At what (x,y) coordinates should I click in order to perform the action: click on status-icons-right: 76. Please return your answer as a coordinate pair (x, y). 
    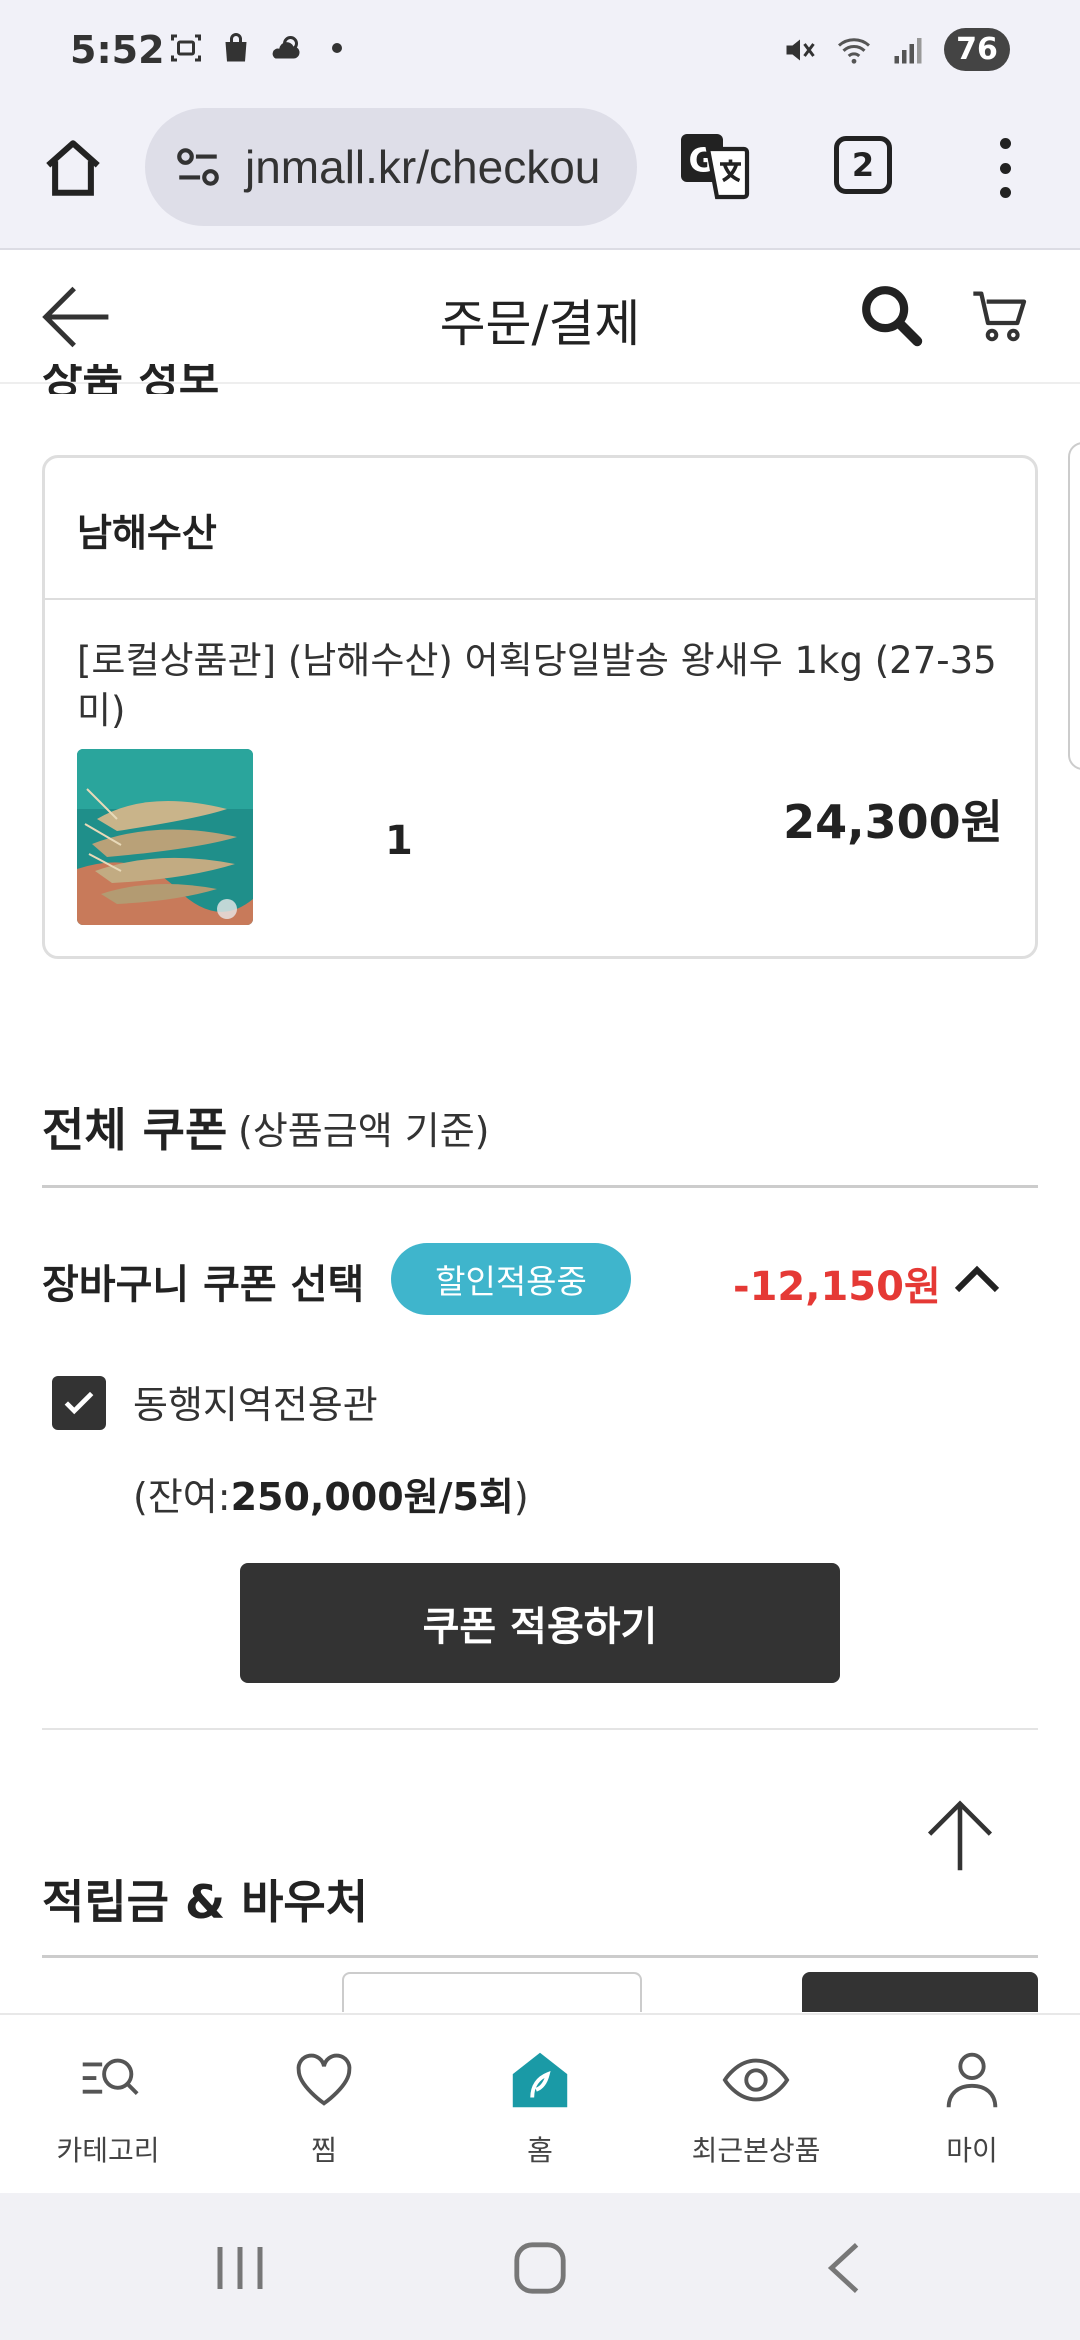
    Looking at the image, I should click on (896, 49).